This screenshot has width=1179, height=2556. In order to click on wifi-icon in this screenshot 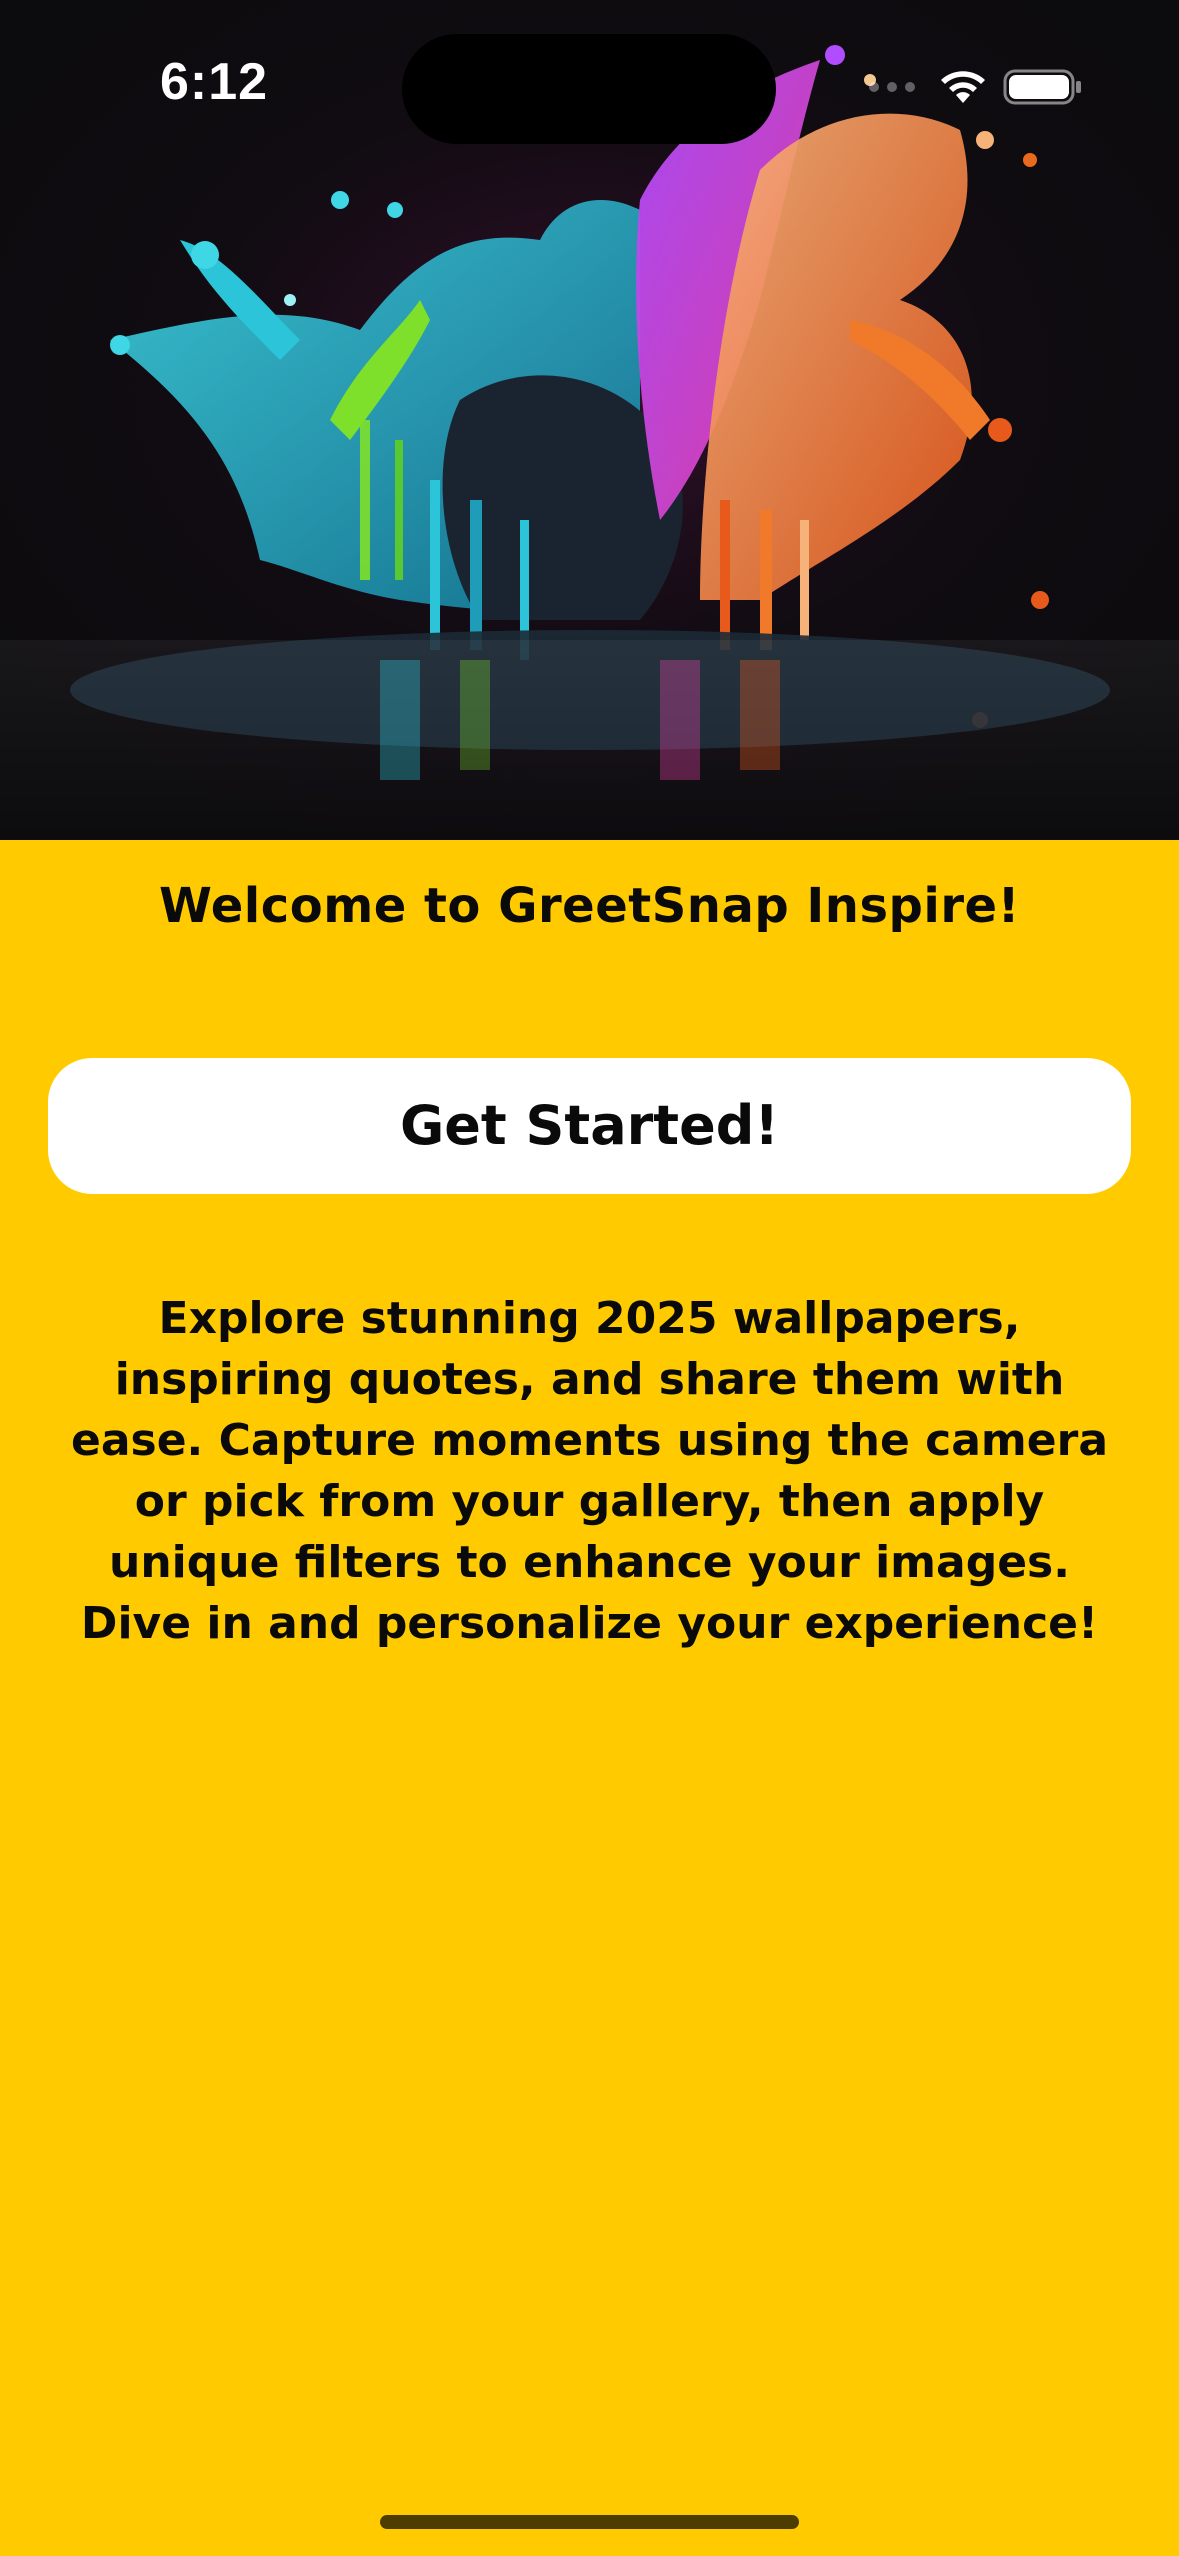, I will do `click(963, 87)`.